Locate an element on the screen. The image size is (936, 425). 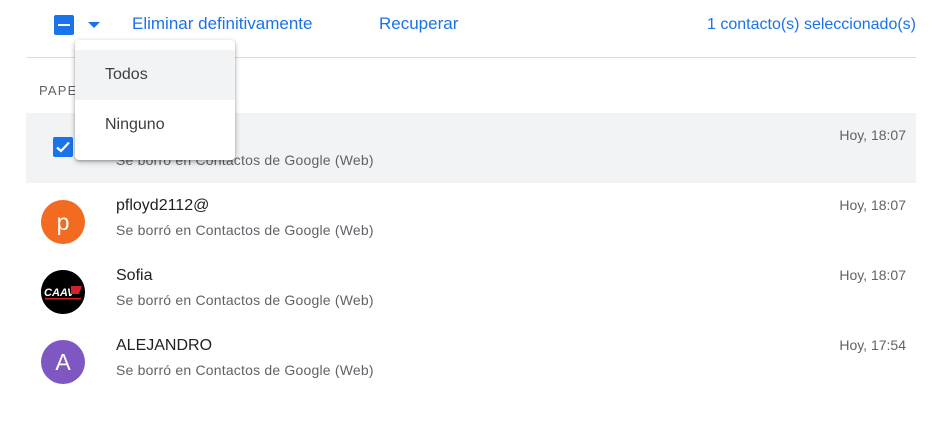
row-checkbox is located at coordinates (63, 147).